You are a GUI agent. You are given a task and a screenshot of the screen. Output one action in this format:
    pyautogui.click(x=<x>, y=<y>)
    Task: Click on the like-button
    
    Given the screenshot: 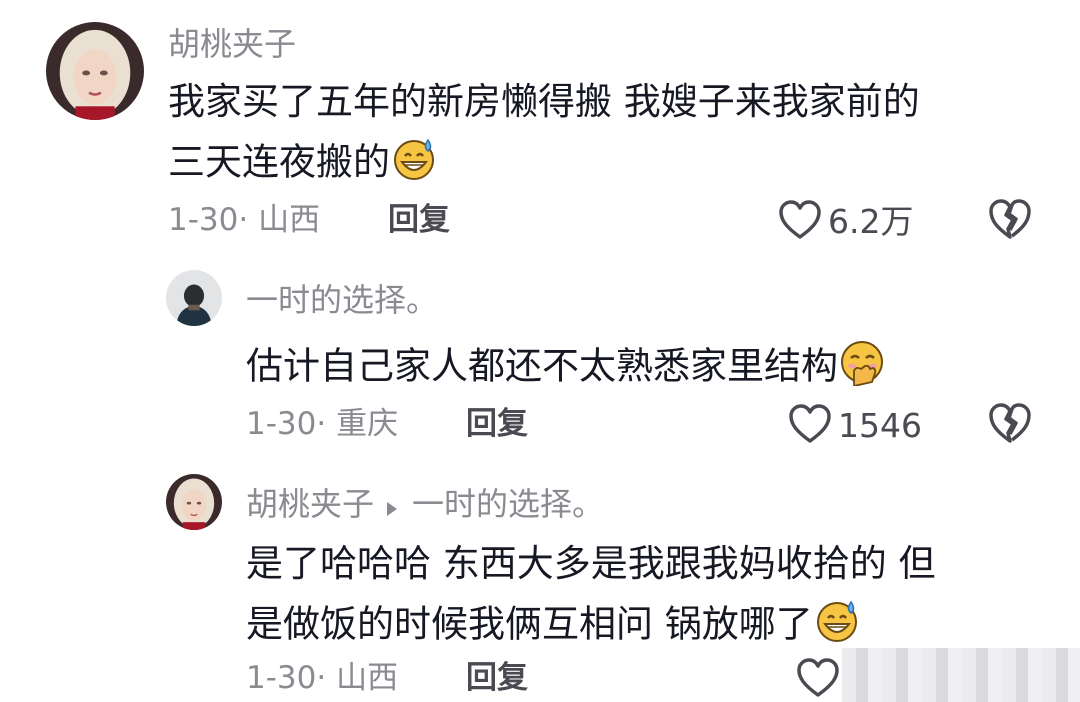 What is the action you would take?
    pyautogui.click(x=818, y=680)
    